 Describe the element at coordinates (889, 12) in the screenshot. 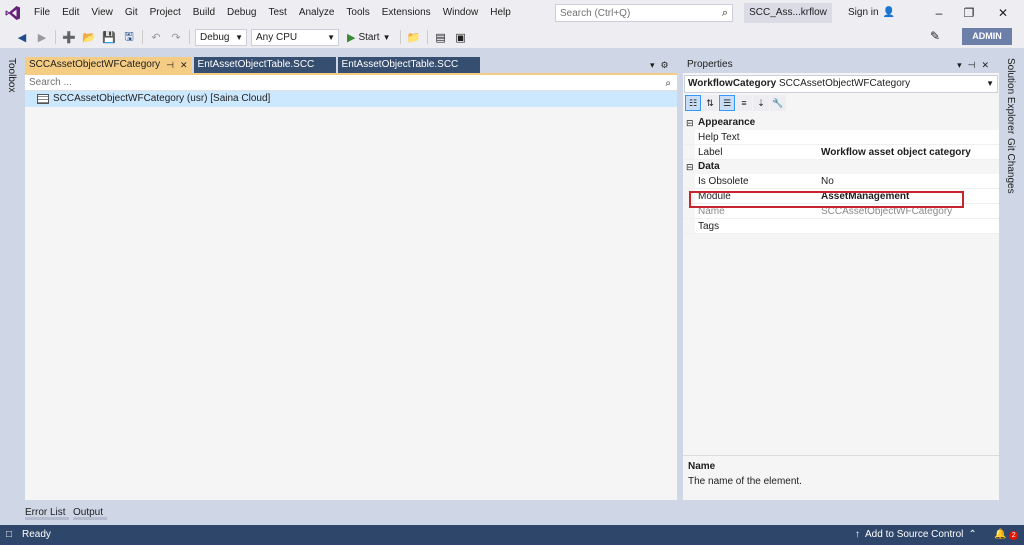

I see `person-icon: 👤` at that location.